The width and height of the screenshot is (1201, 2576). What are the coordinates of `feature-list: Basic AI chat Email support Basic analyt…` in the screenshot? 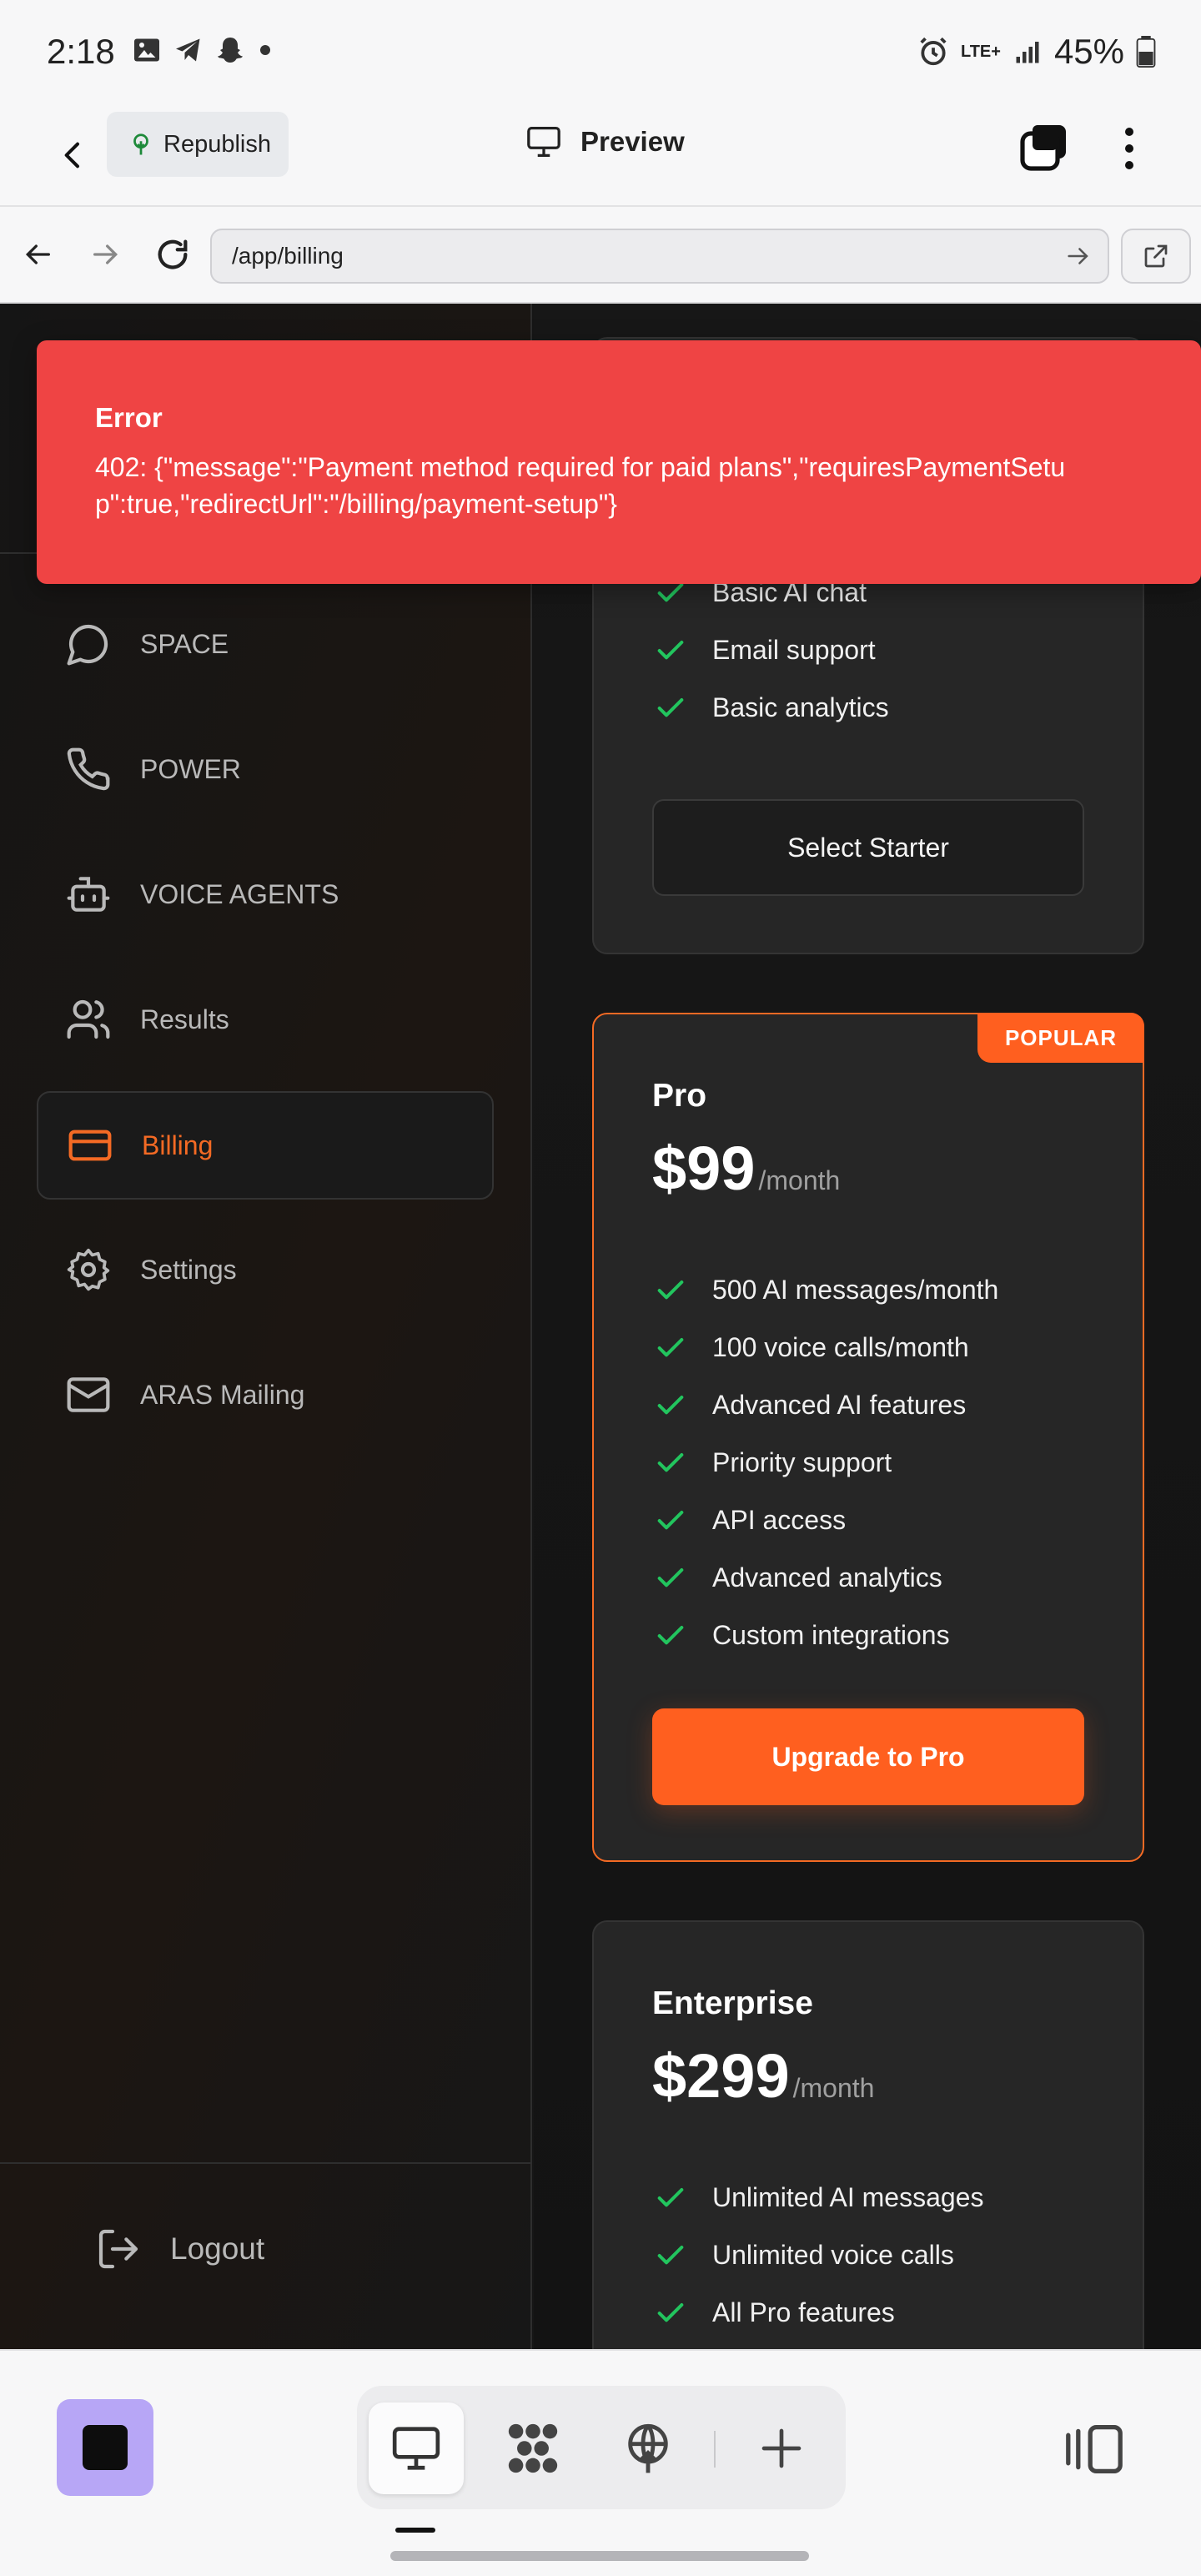 It's located at (772, 650).